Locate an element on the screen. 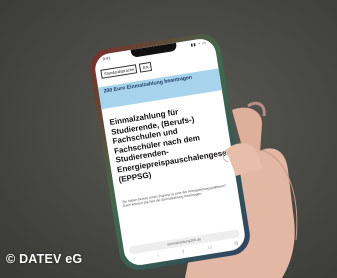 This screenshot has height=278, width=337. thumb is located at coordinates (242, 159).